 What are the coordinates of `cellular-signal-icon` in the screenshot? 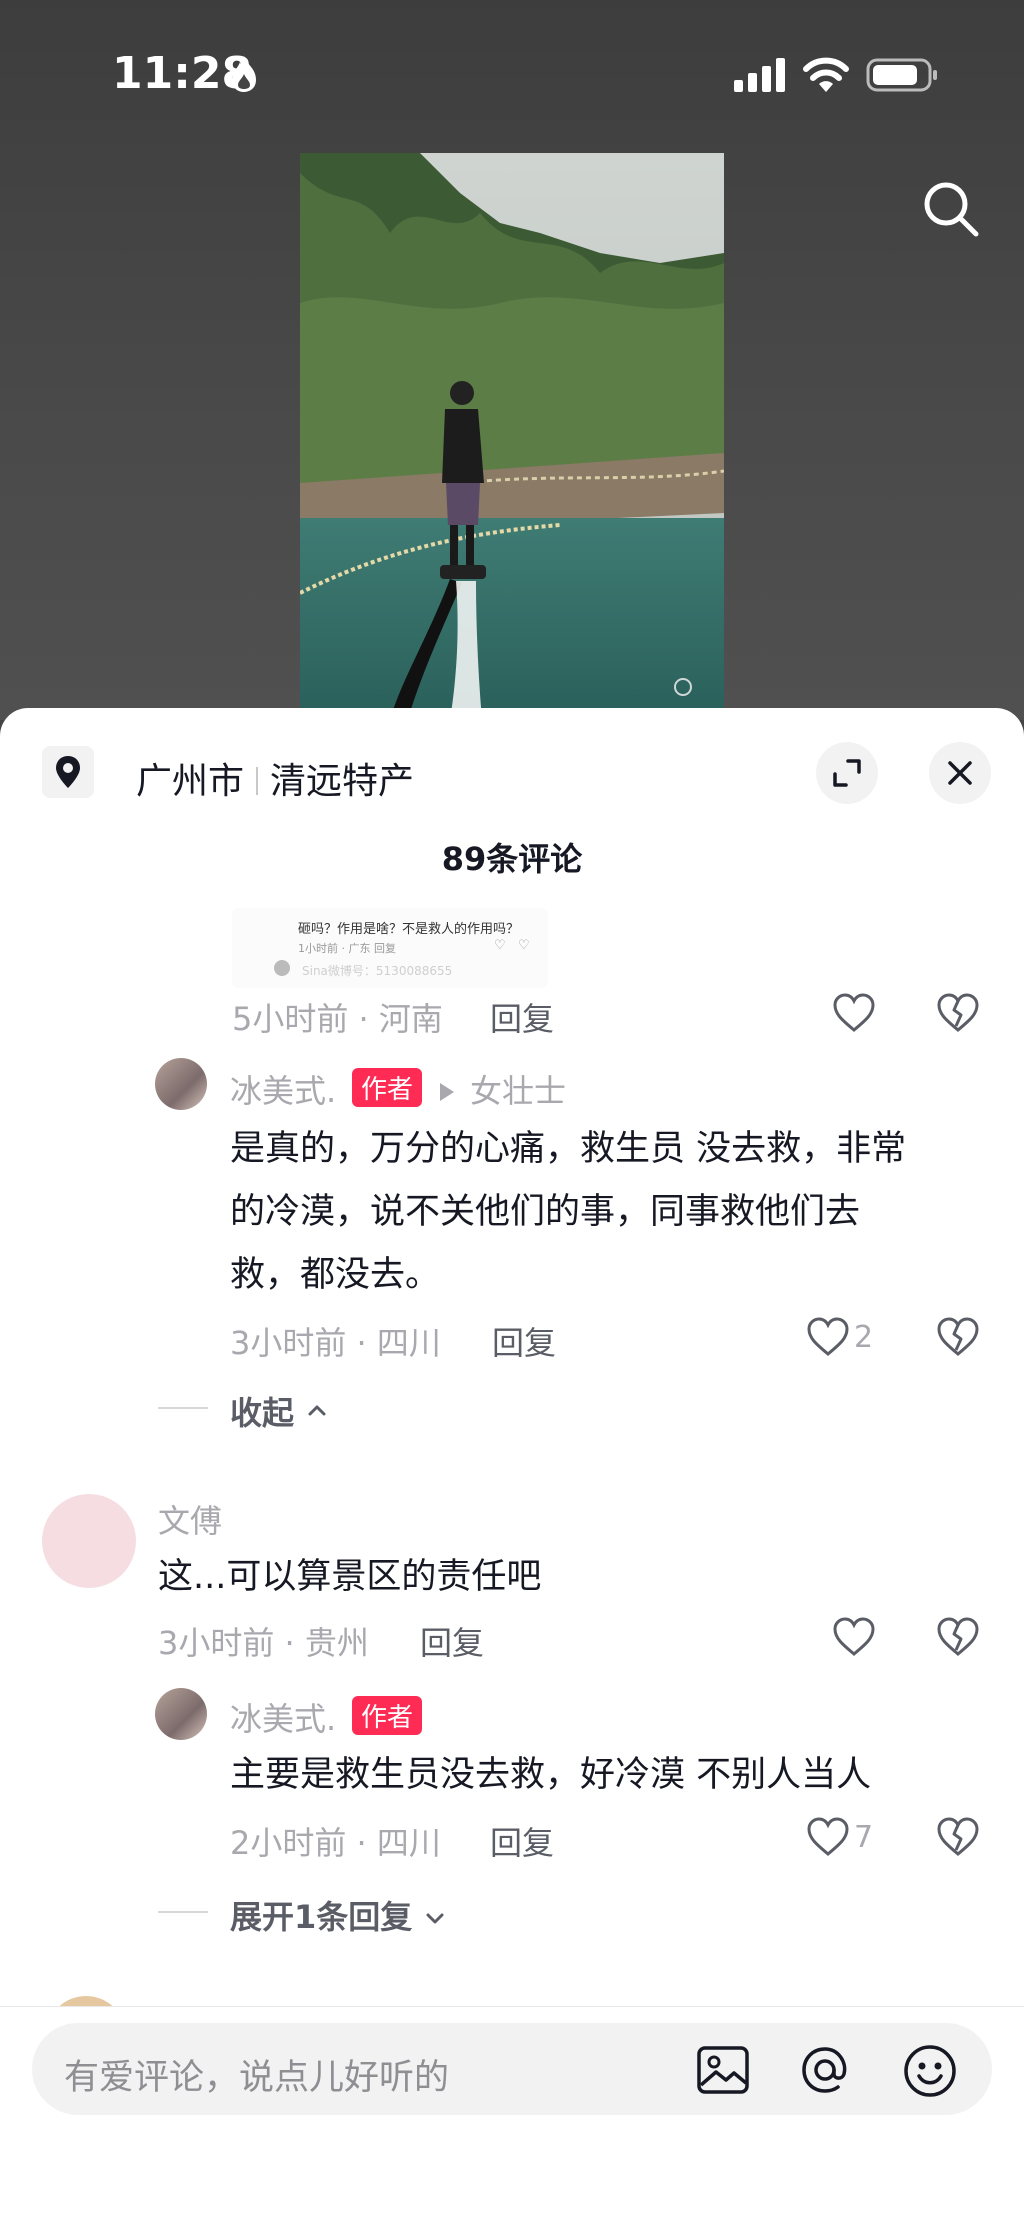 It's located at (759, 75).